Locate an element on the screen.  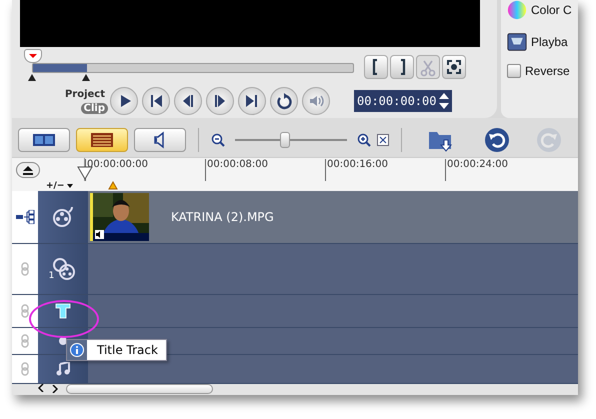
add-remove-tracks: +/− is located at coordinates (65, 185).